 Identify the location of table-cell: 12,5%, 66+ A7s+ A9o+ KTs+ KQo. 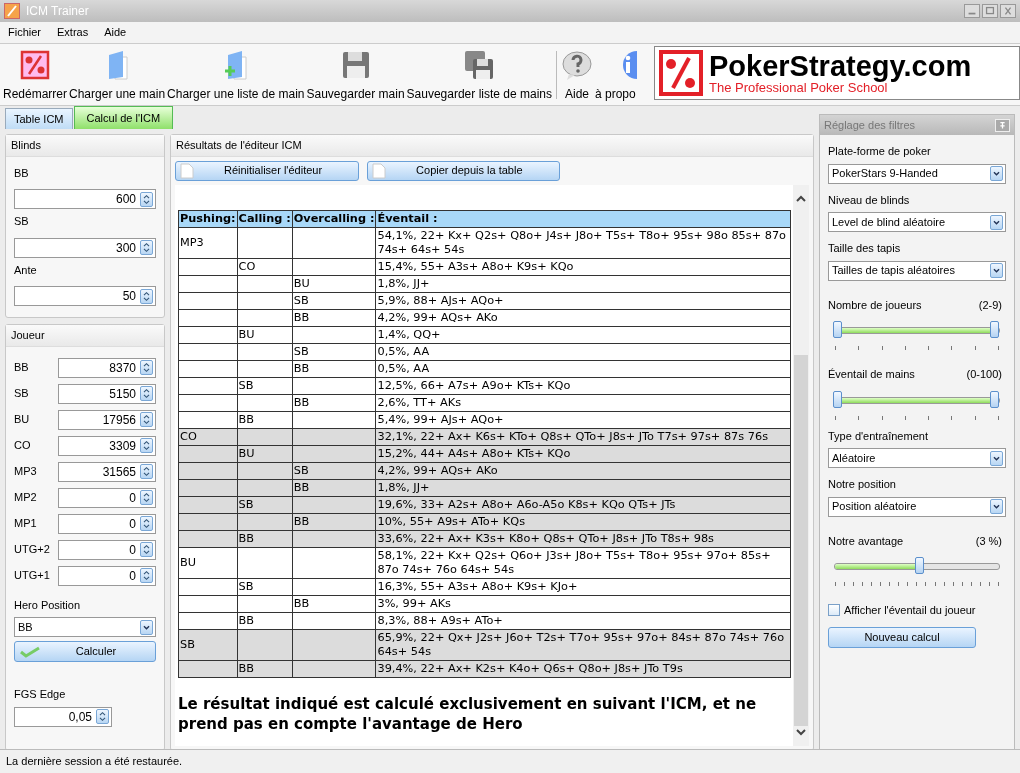
(583, 385).